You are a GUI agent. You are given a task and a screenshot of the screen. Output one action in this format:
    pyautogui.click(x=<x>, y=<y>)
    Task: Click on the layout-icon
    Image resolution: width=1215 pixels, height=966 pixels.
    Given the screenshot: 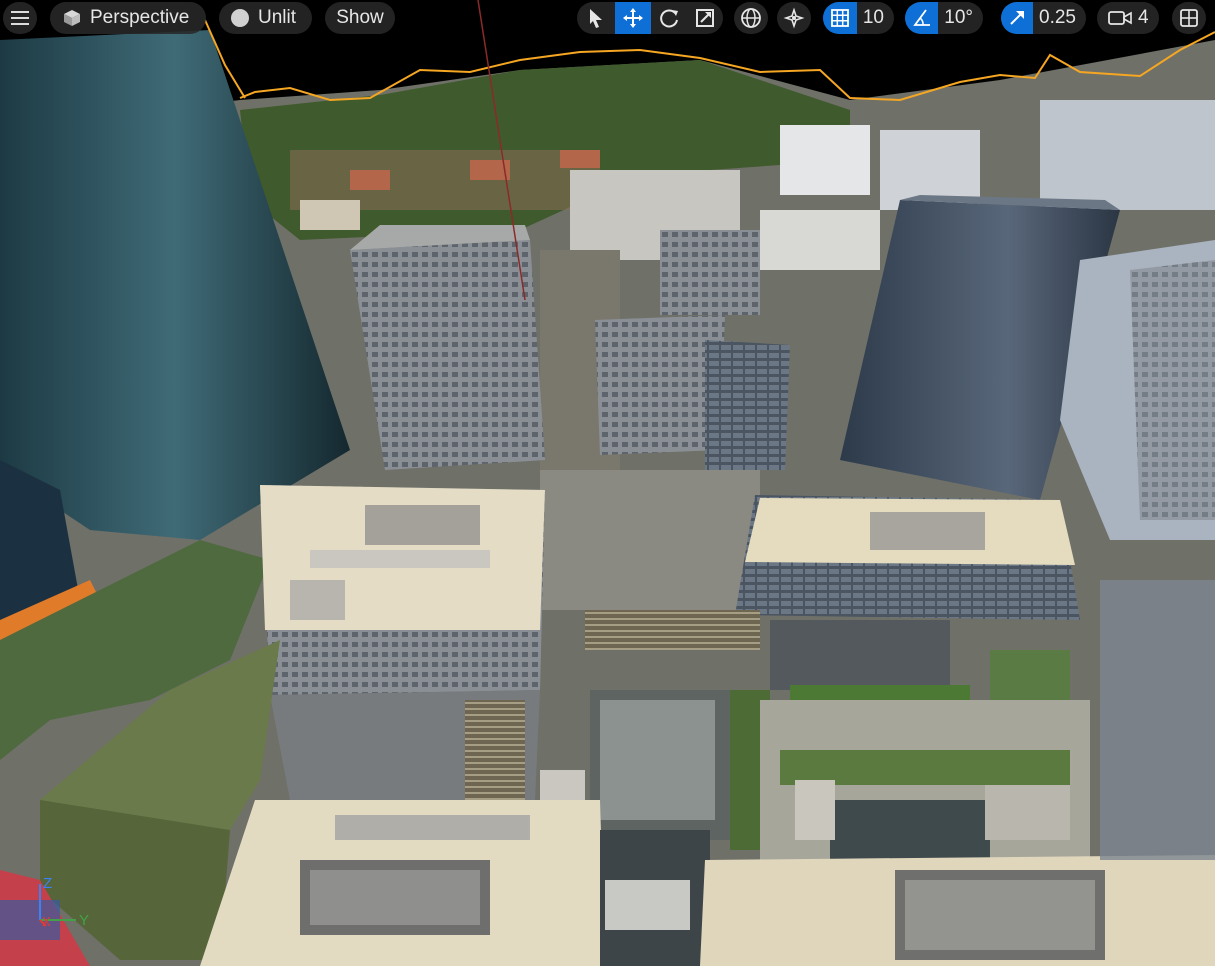 What is the action you would take?
    pyautogui.click(x=1189, y=18)
    